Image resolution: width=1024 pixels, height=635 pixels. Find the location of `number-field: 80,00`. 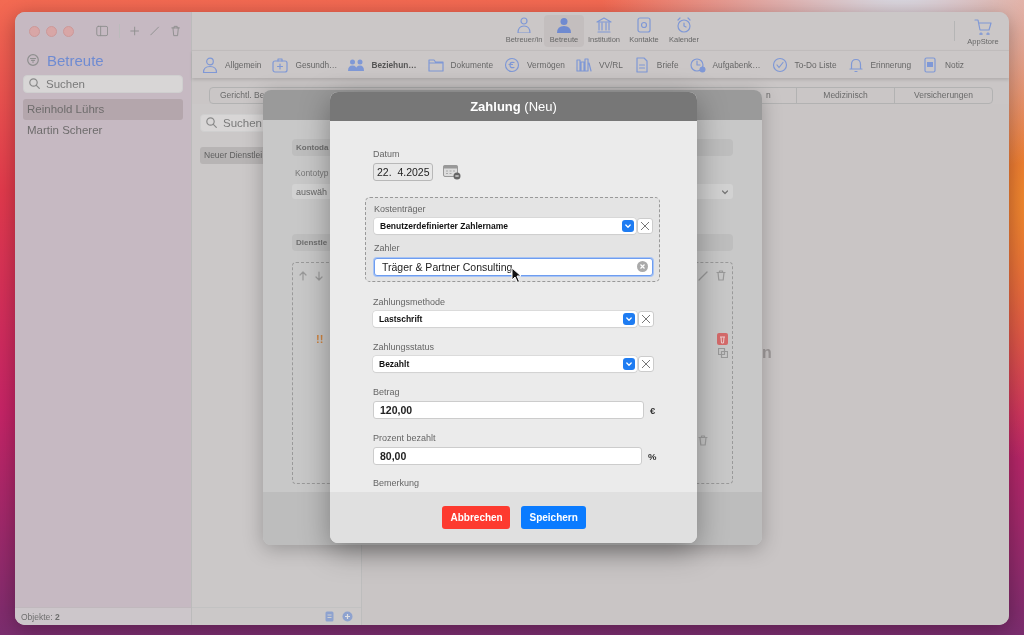

number-field: 80,00 is located at coordinates (507, 456).